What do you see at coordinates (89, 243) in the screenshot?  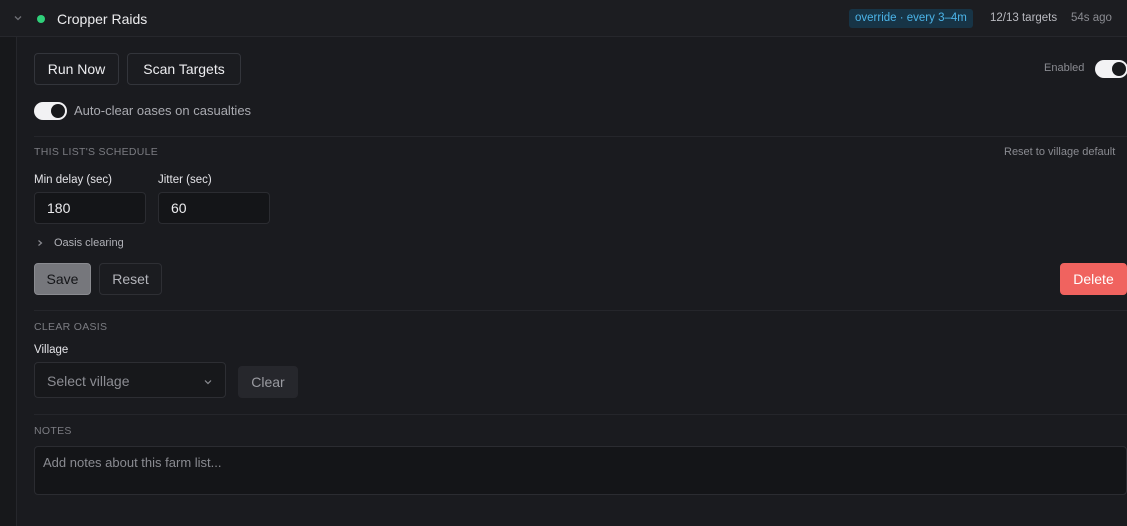 I see `oasis-clearing-toggle: Oasis clearing` at bounding box center [89, 243].